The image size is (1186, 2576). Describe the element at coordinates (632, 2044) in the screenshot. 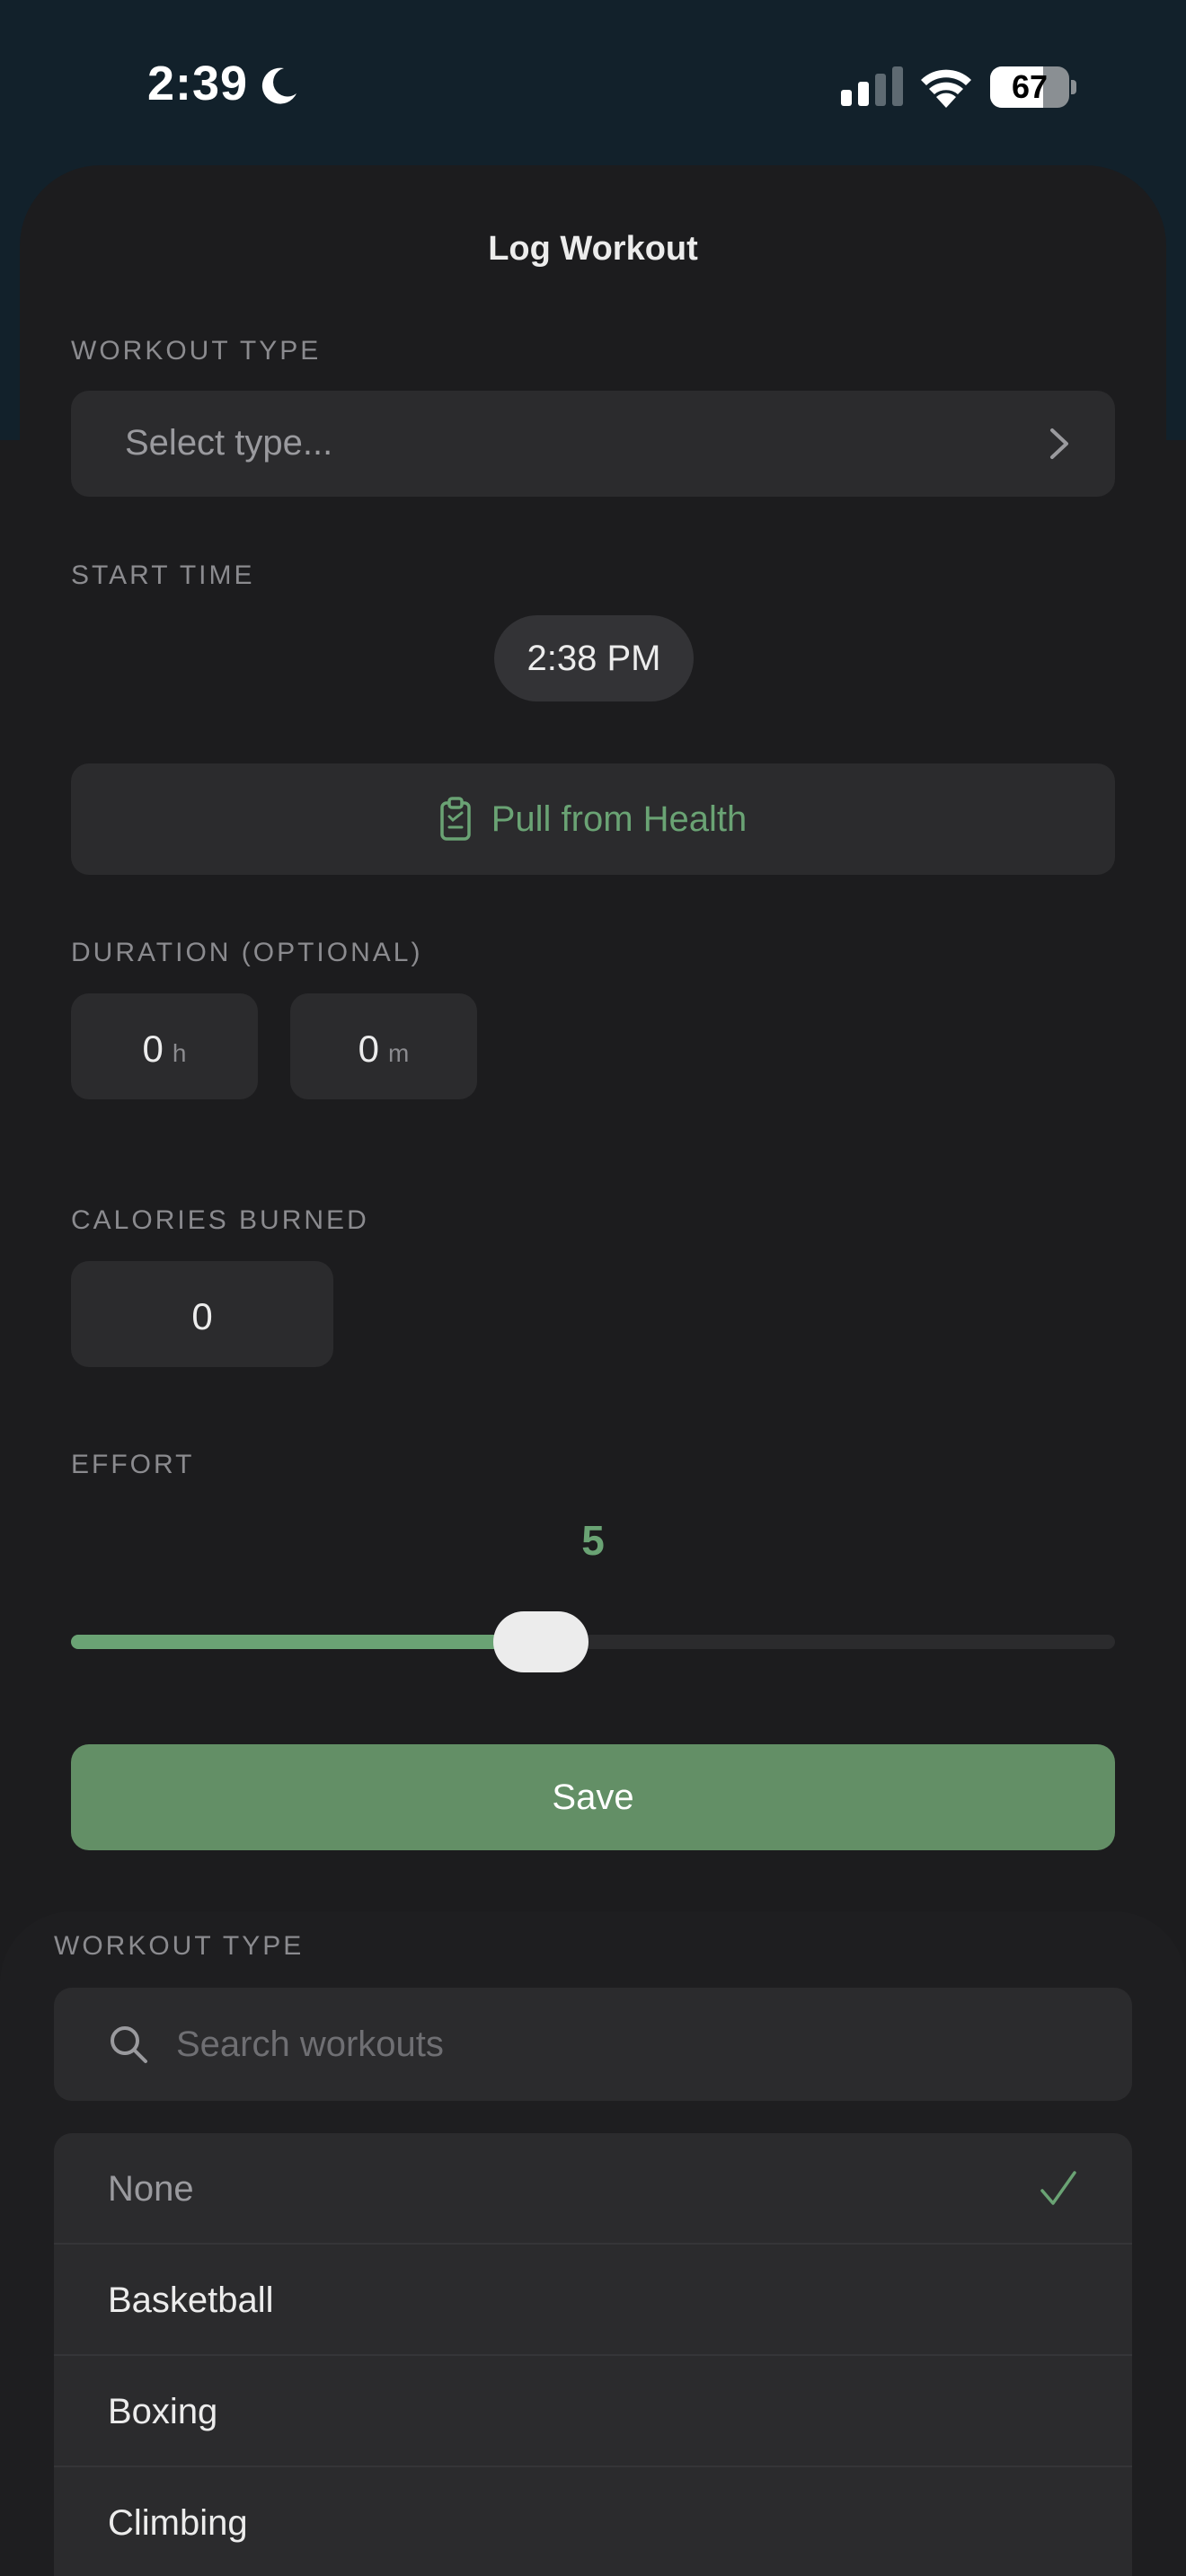

I see `search-input` at that location.